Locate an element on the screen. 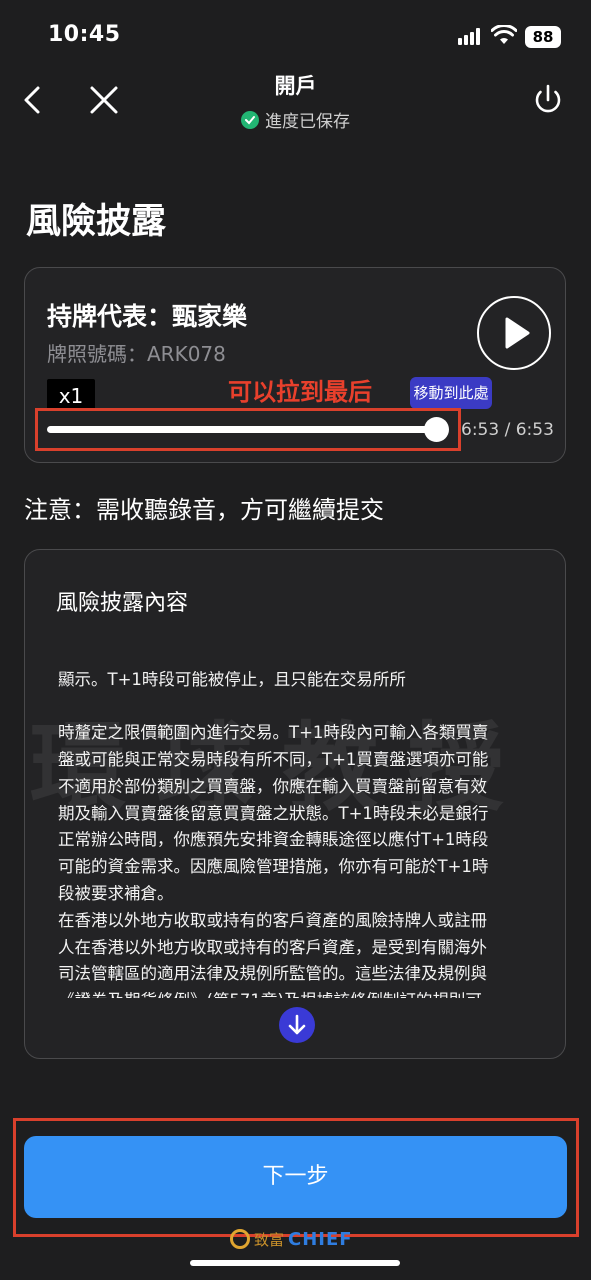  cellular-signal-icon is located at coordinates (471, 36).